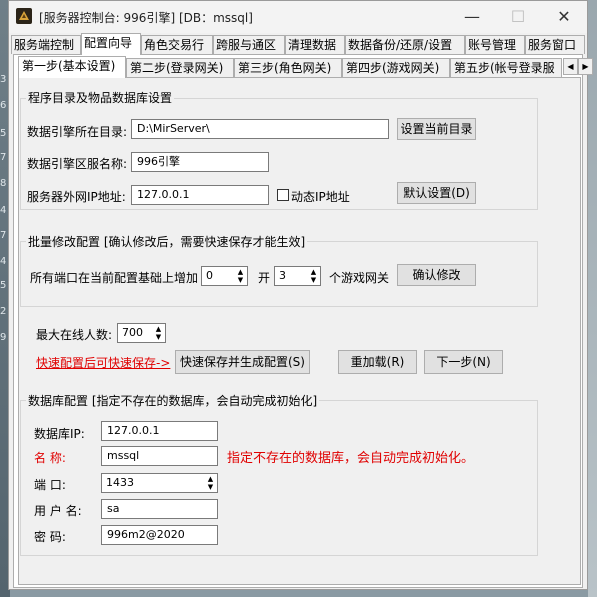 The width and height of the screenshot is (597, 597). Describe the element at coordinates (260, 129) in the screenshot. I see `engine-dir-input: D:\MirServer\` at that location.